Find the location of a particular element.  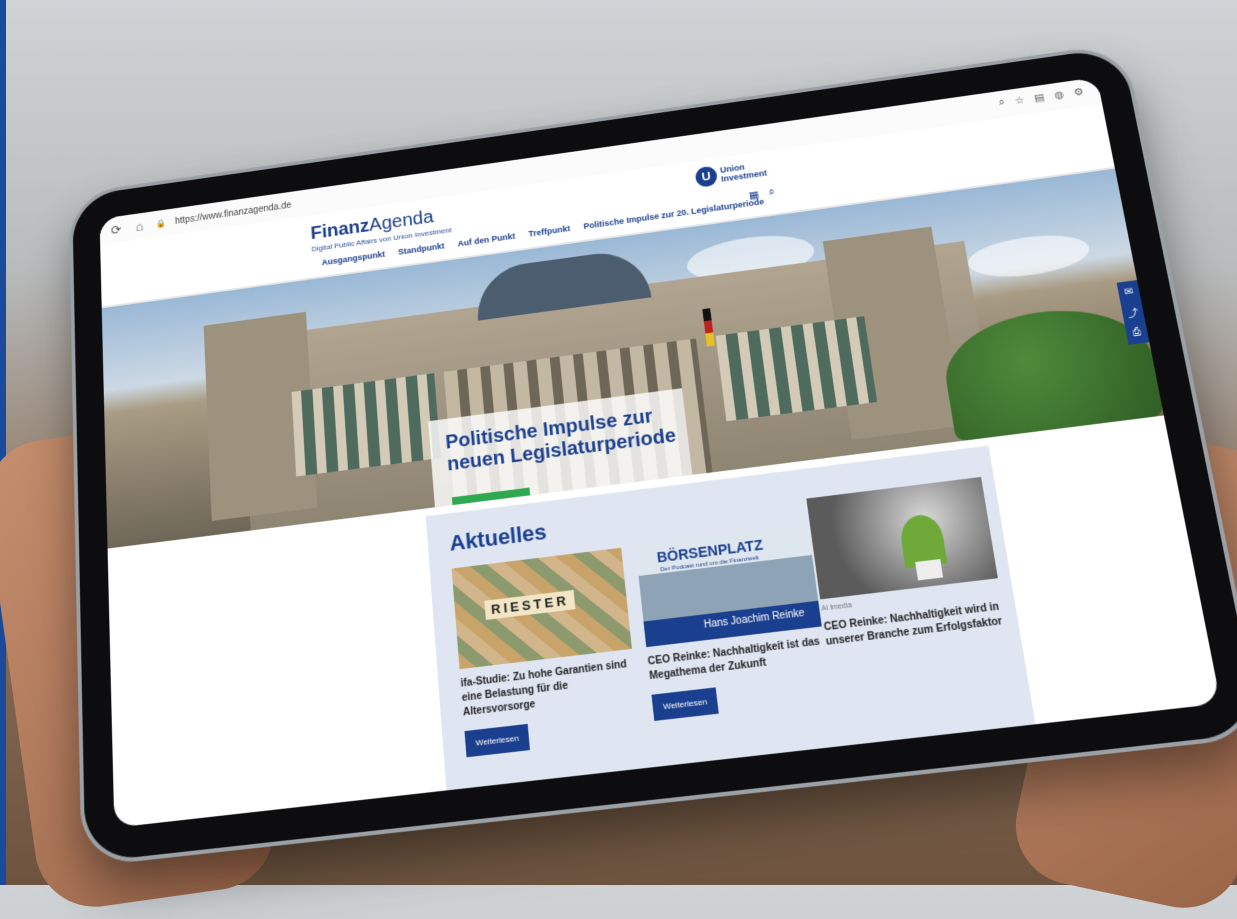

settings-icon: ⚙ is located at coordinates (1079, 92).